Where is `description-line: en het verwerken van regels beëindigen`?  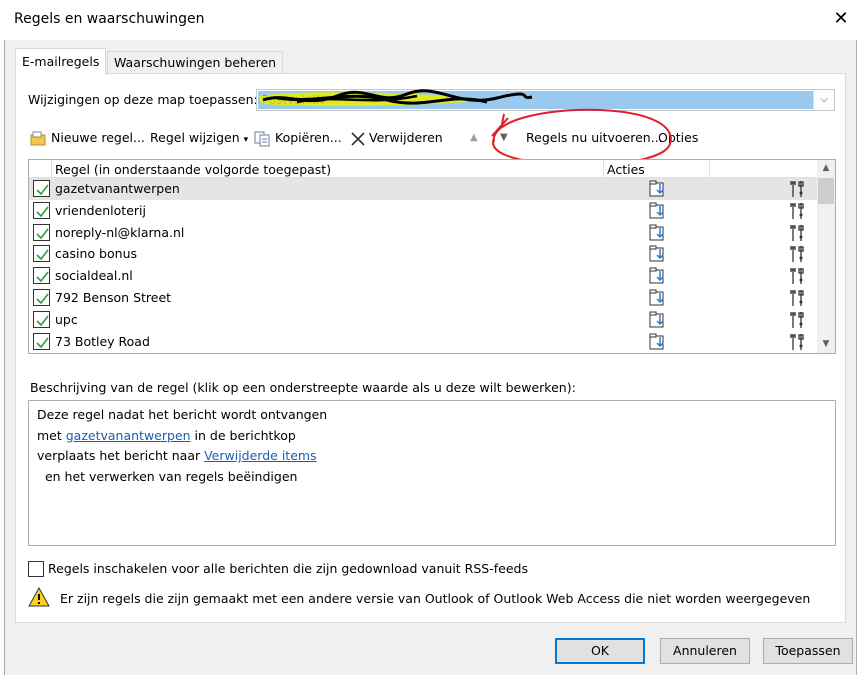 description-line: en het verwerken van regels beëindigen is located at coordinates (167, 476).